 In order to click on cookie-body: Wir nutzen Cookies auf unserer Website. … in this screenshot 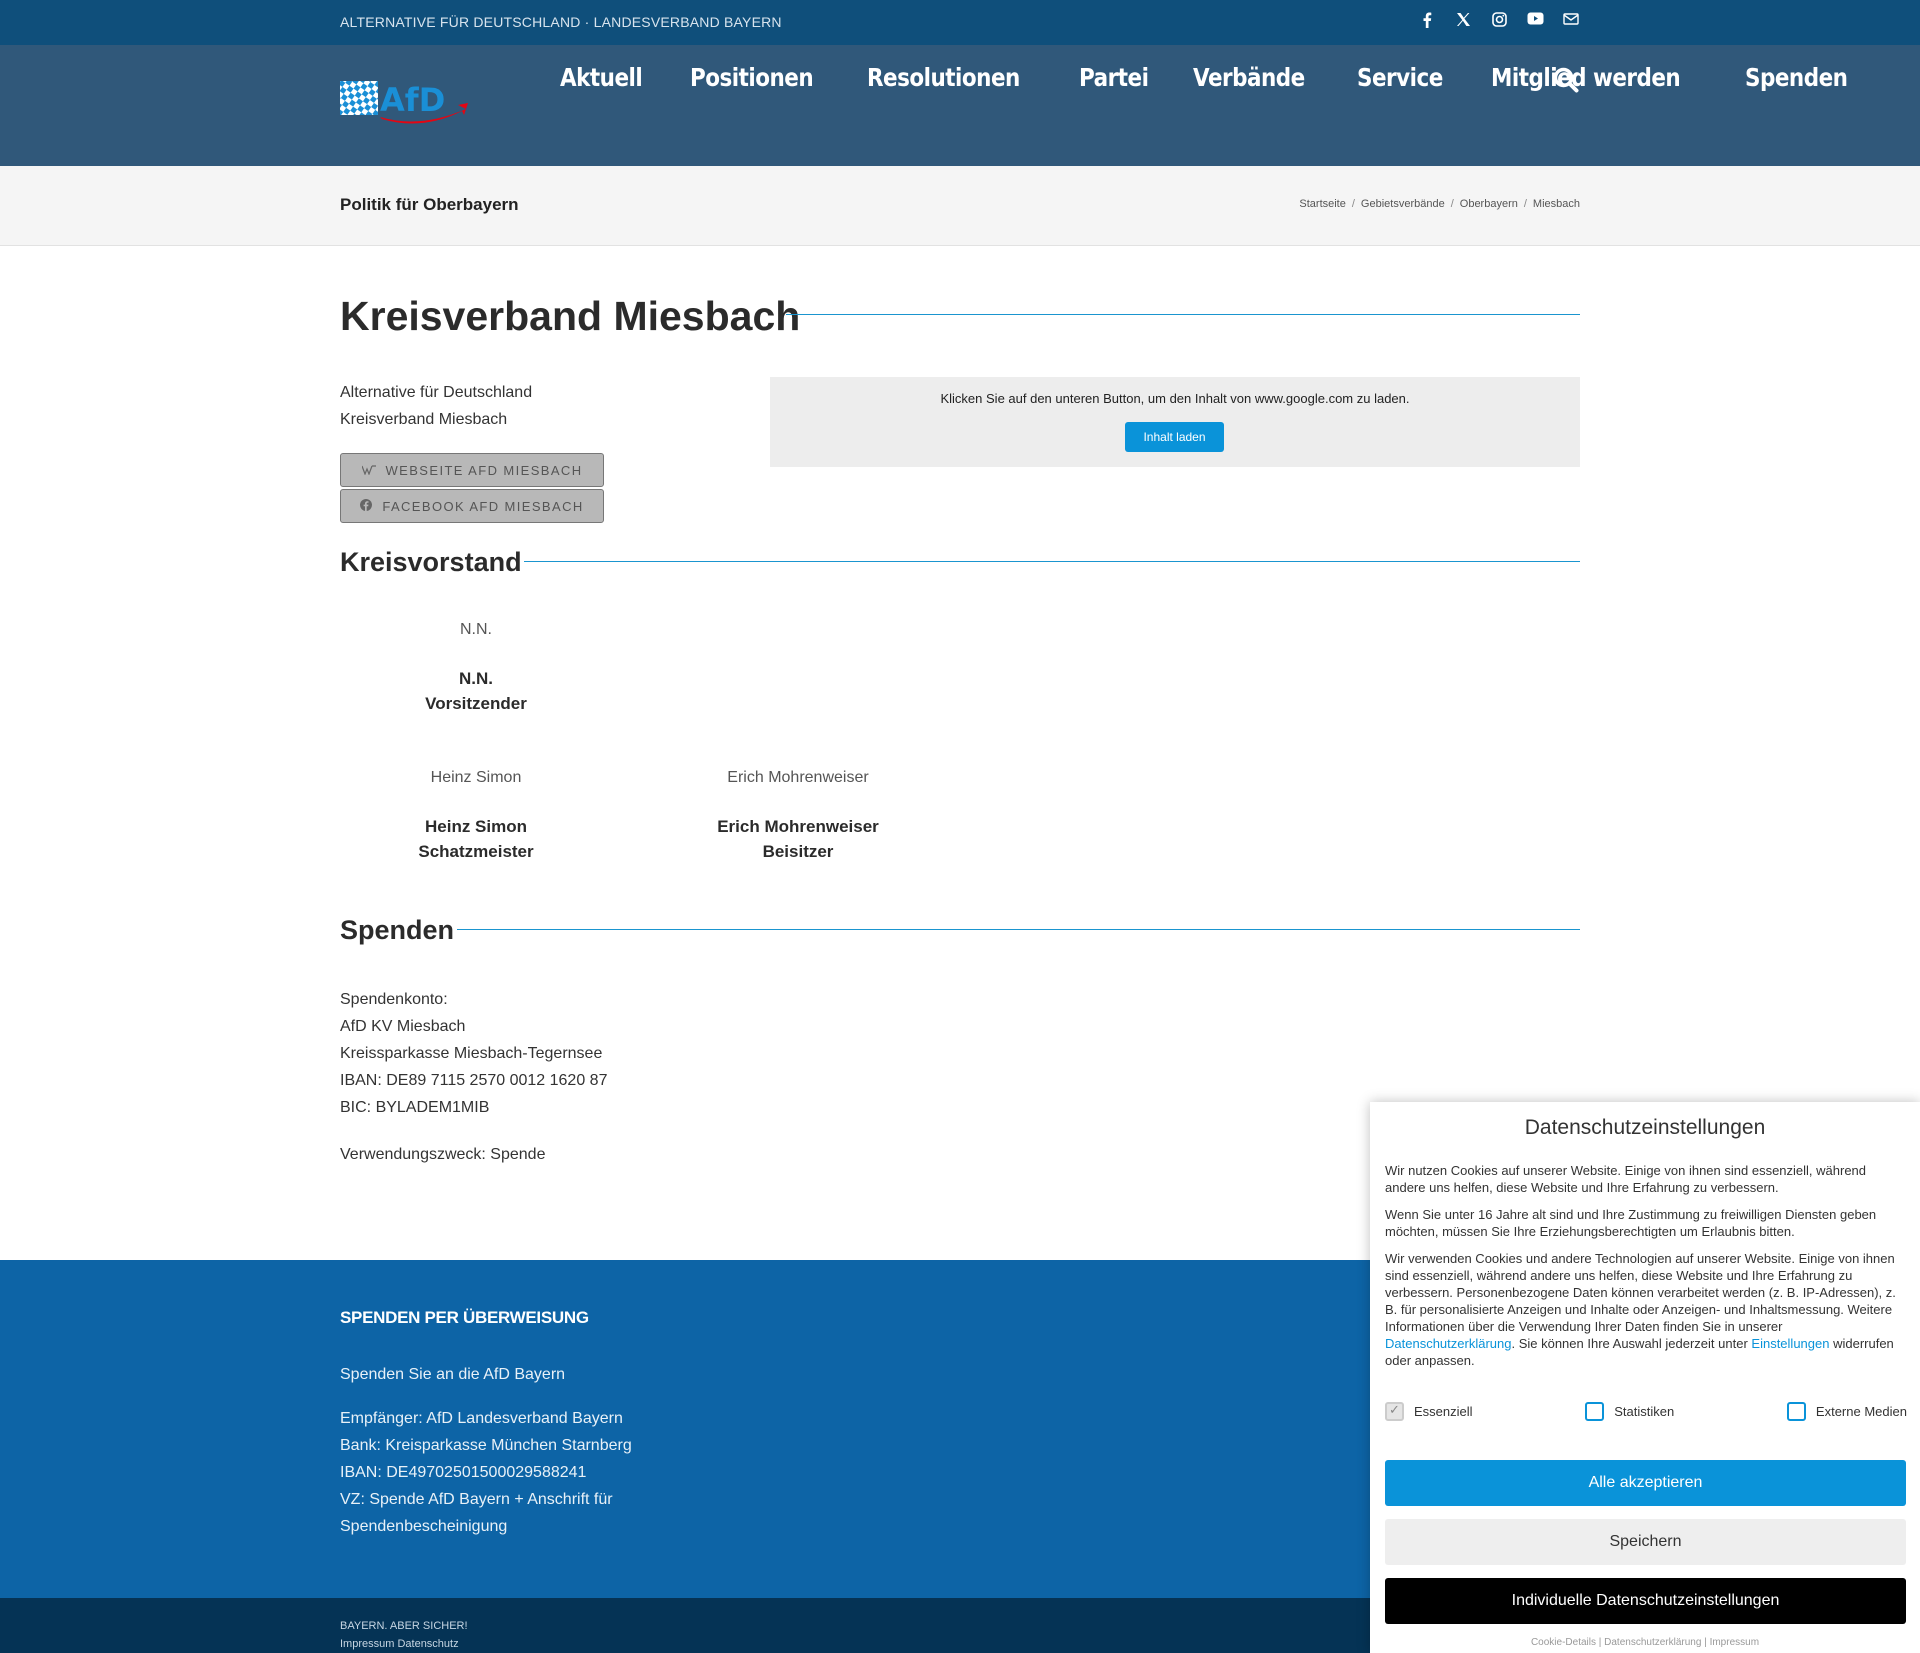, I will do `click(1646, 1270)`.